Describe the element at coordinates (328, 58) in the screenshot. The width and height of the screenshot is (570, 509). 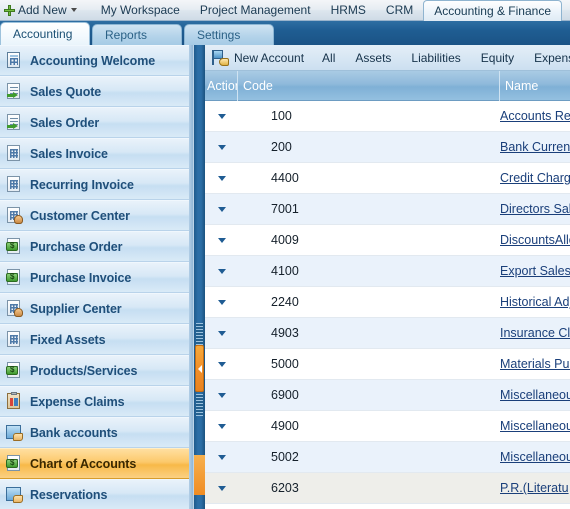
I see `filter-all: All` at that location.